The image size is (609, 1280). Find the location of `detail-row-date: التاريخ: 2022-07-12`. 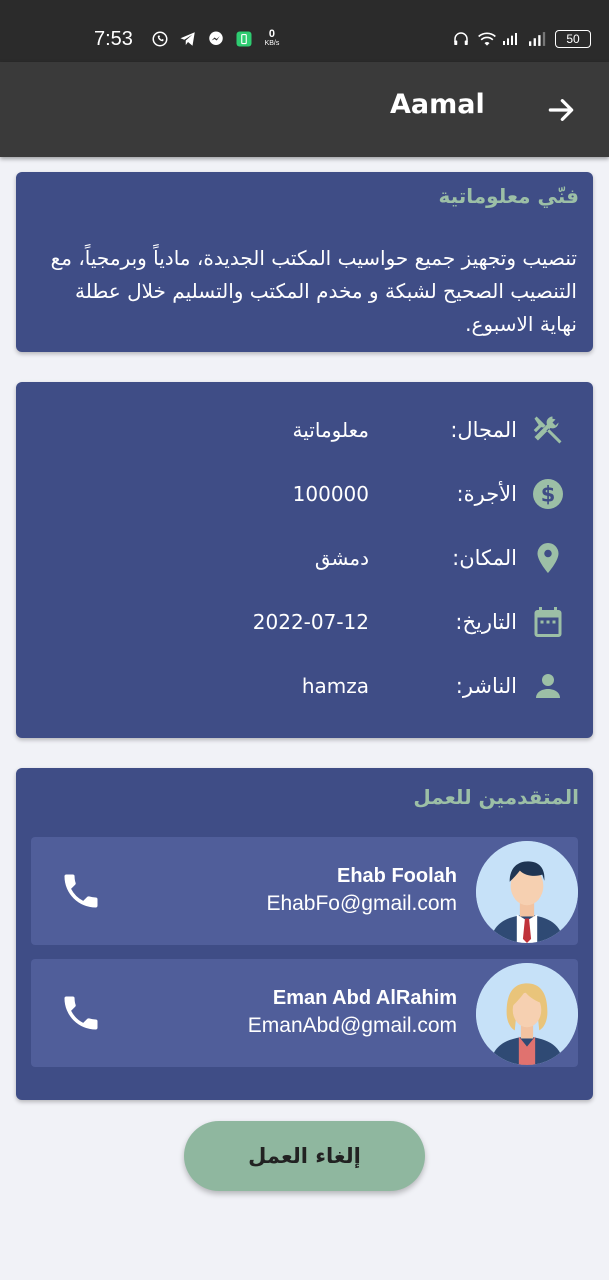

detail-row-date: التاريخ: 2022-07-12 is located at coordinates (304, 624).